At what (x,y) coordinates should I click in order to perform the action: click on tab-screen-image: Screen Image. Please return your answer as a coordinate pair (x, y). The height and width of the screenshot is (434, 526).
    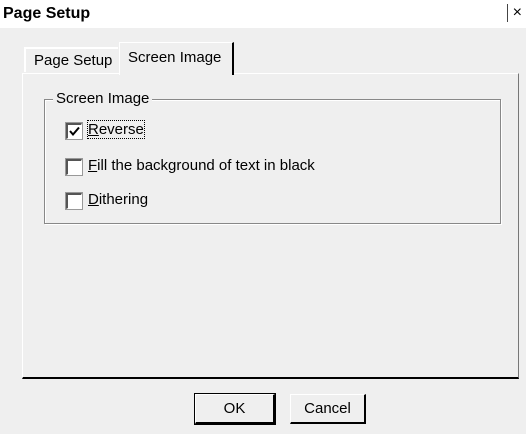
    Looking at the image, I should click on (176, 58).